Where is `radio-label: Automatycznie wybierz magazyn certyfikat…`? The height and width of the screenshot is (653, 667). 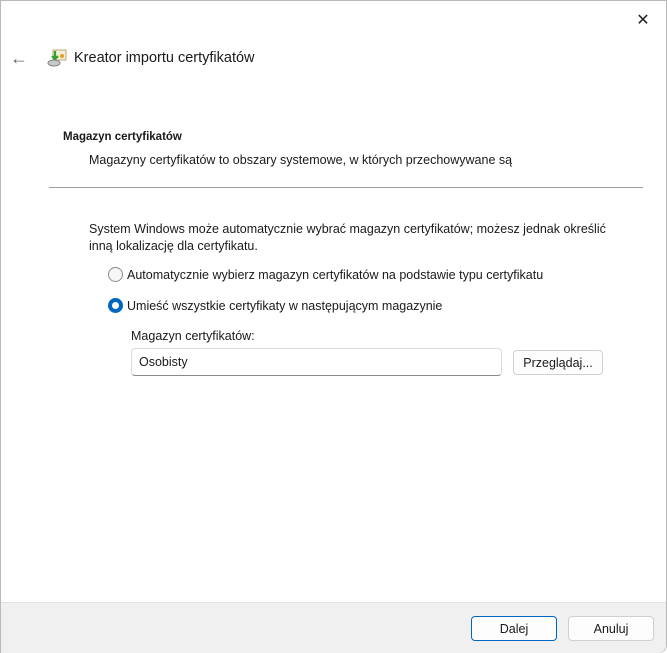 radio-label: Automatycznie wybierz magazyn certyfikat… is located at coordinates (335, 274).